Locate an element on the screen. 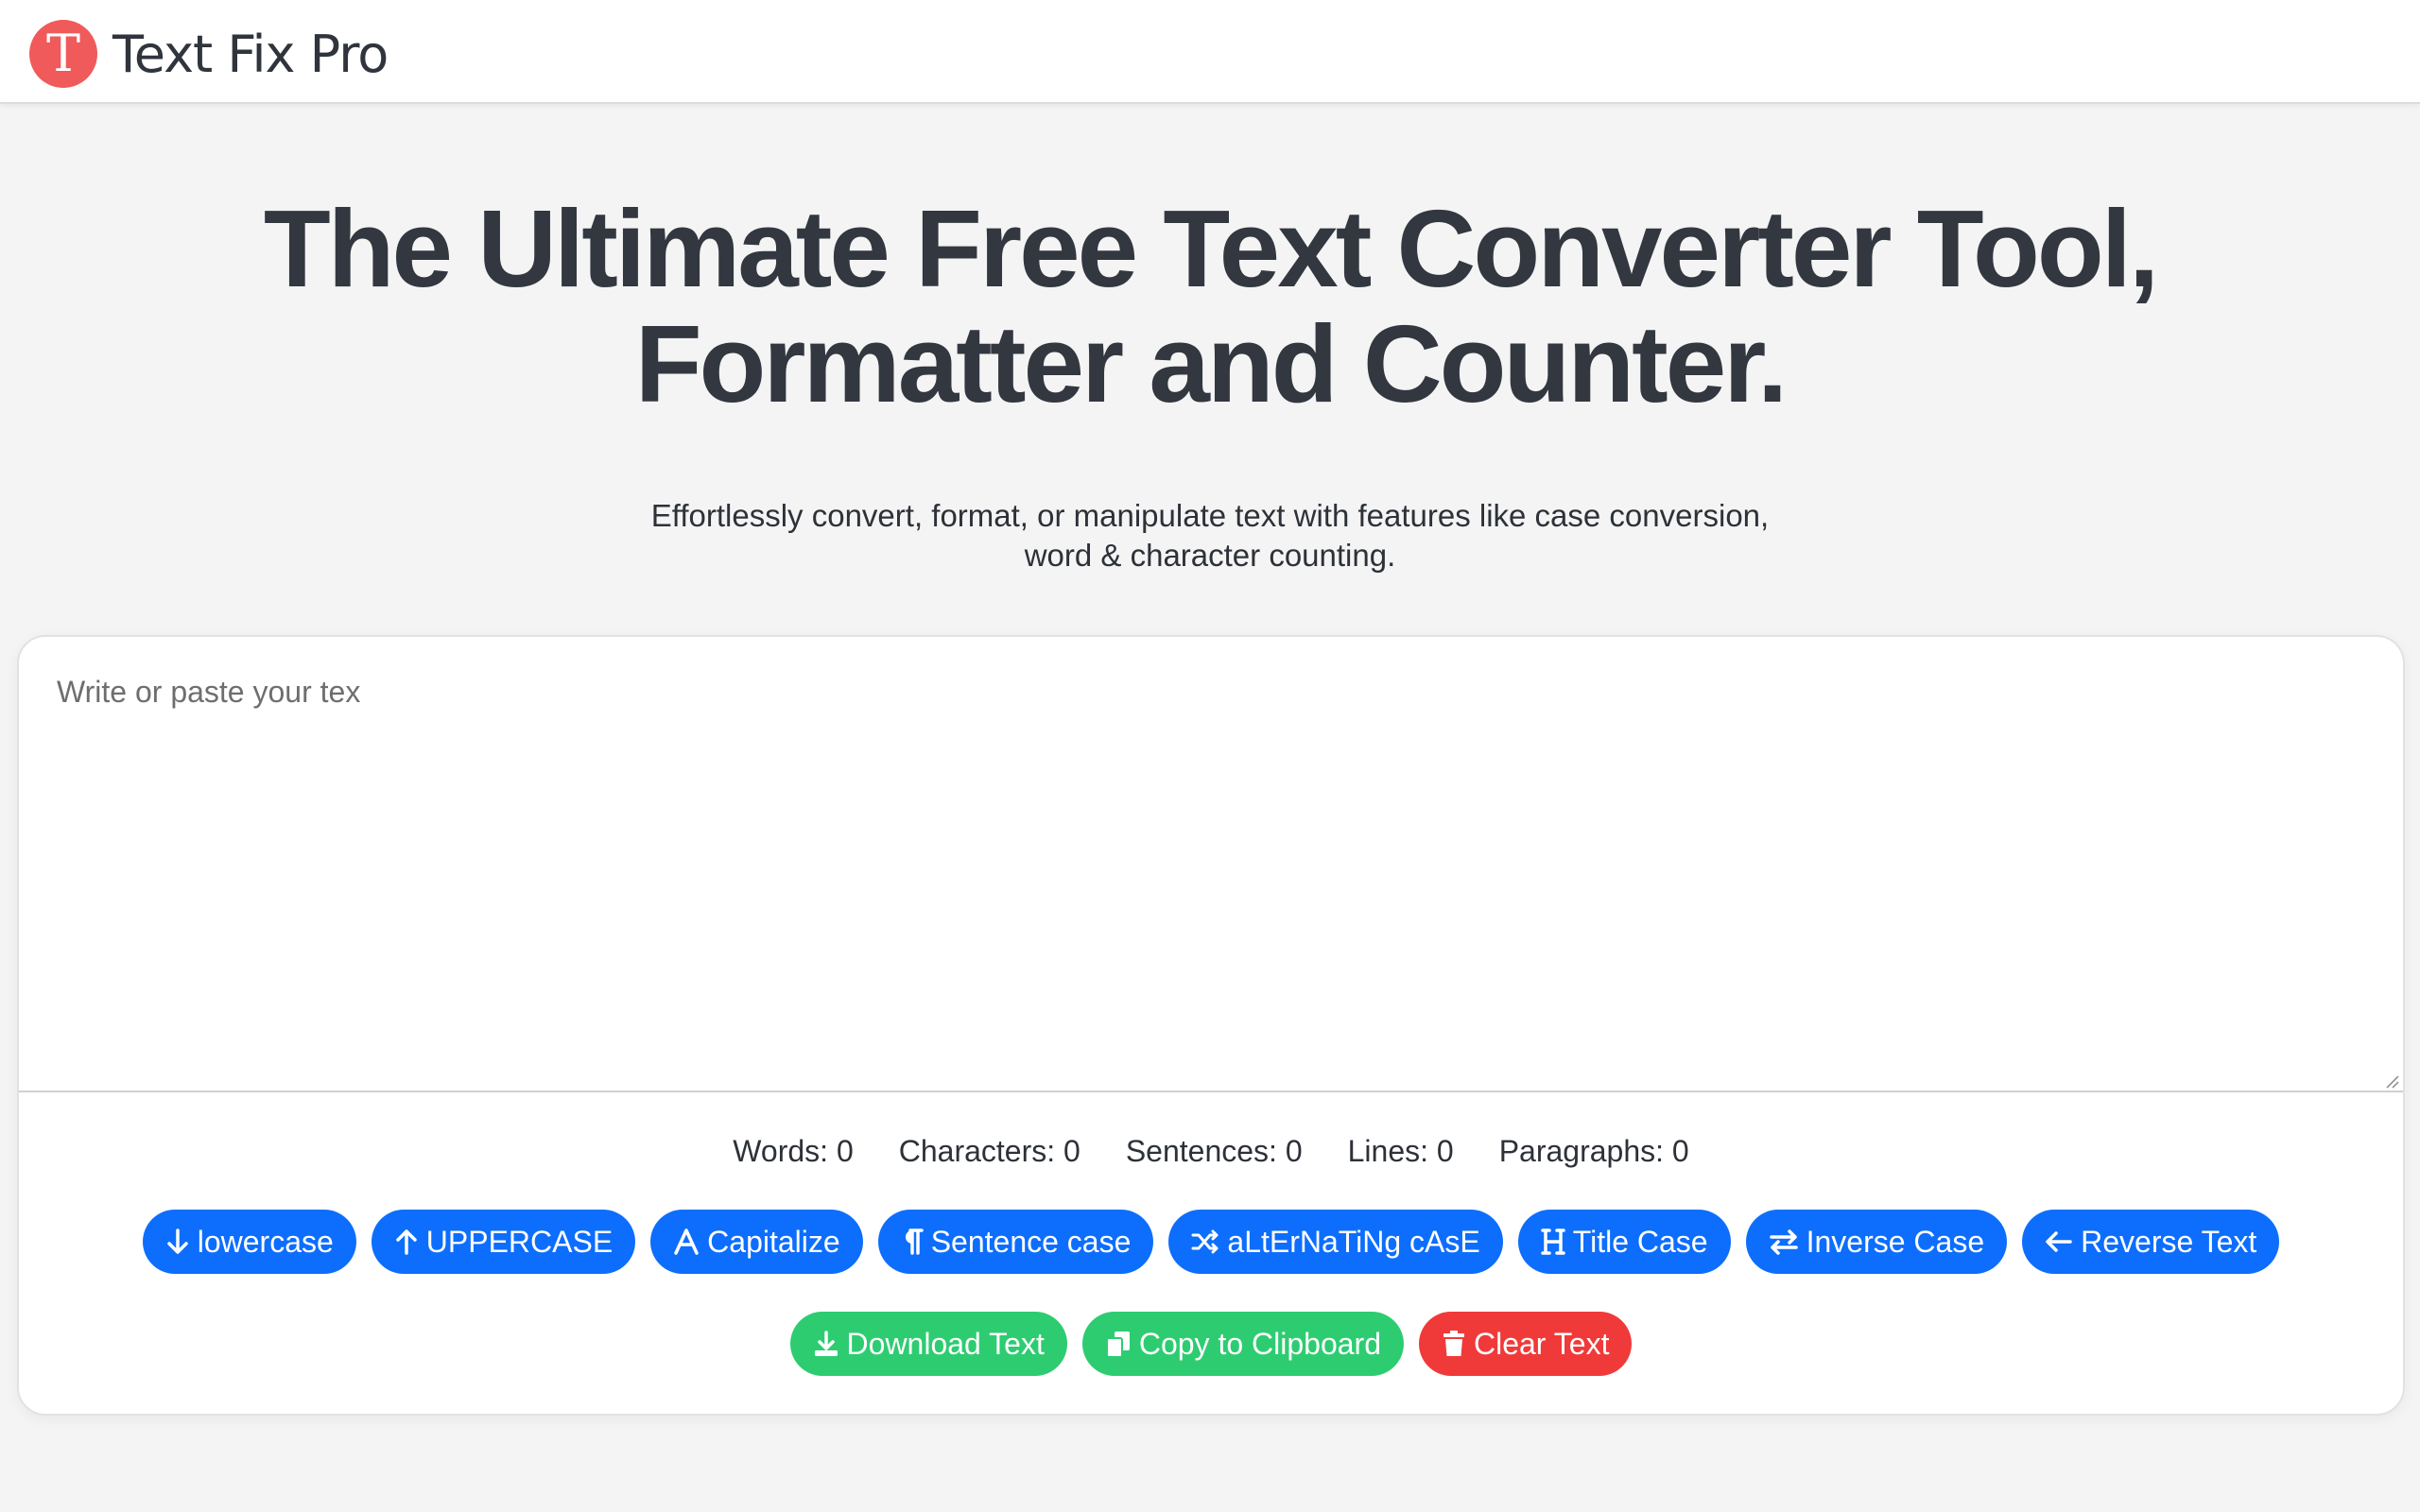 This screenshot has width=2420, height=1512. copy-to-clipboard-button: Copy to Clipboard is located at coordinates (1242, 1344).